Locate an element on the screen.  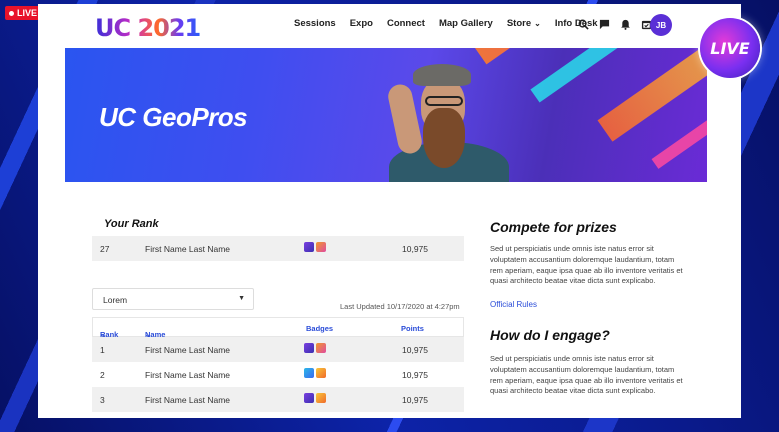
nav-label: Sessions is located at coordinates (315, 23).